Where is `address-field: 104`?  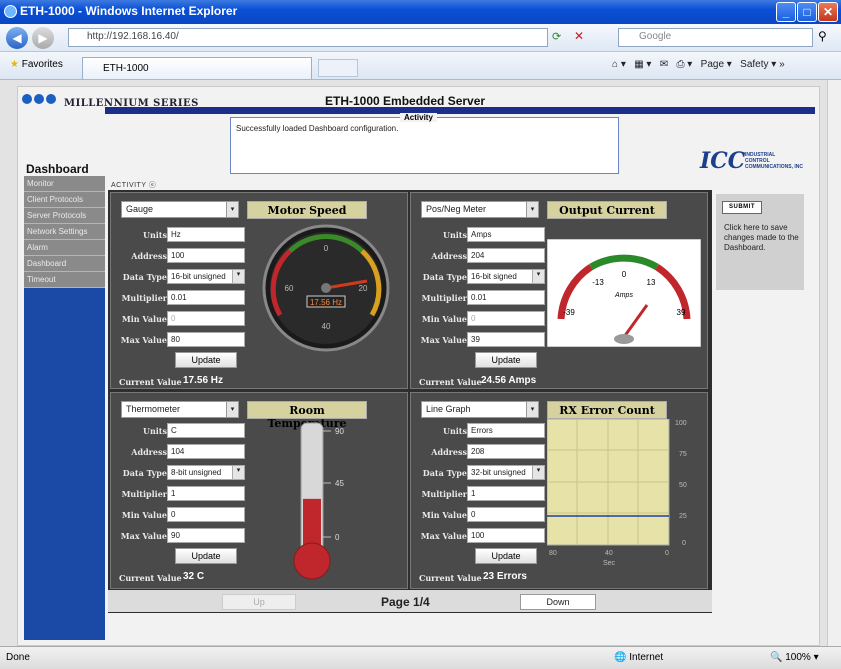
address-field: 104 is located at coordinates (206, 451).